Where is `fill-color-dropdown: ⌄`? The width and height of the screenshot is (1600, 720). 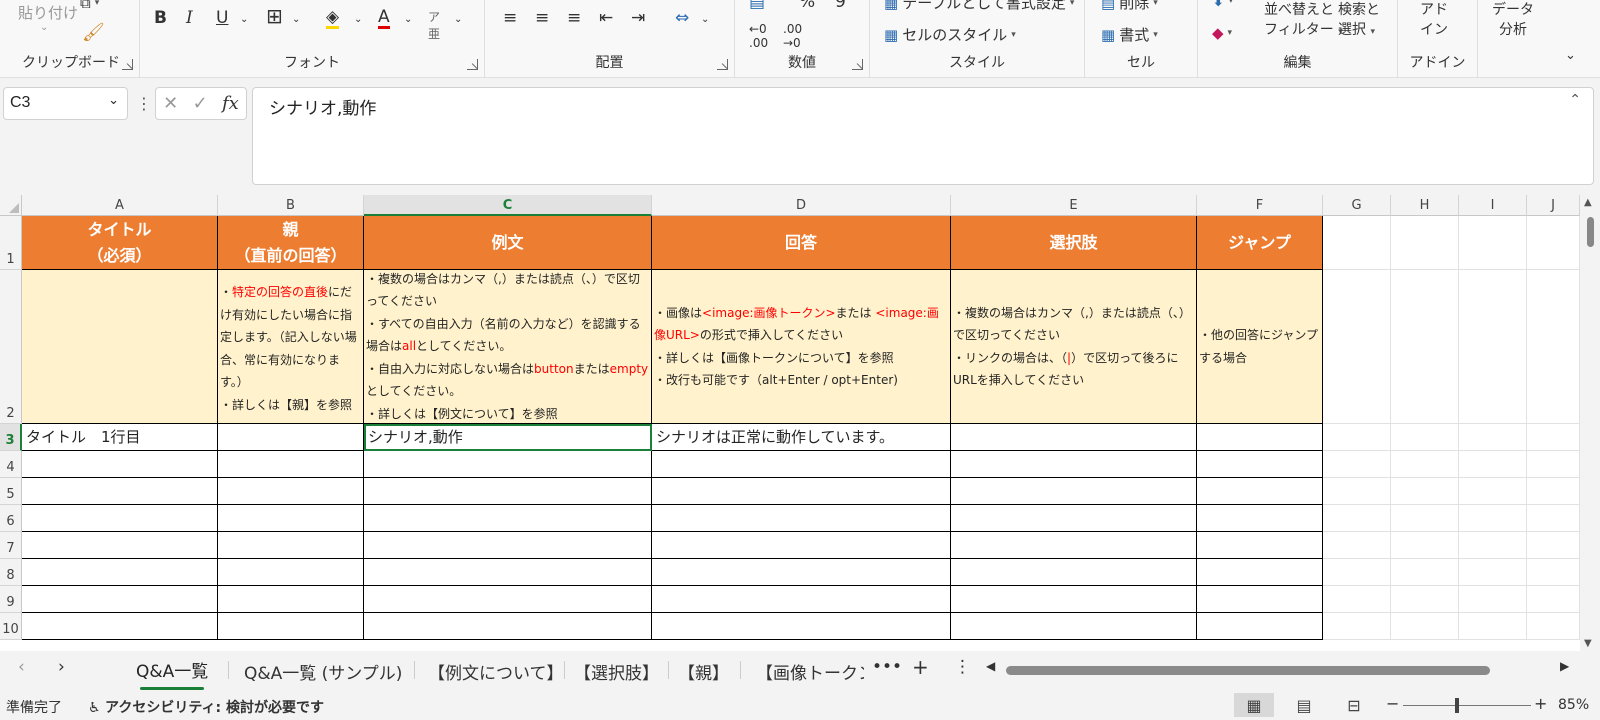
fill-color-dropdown: ⌄ is located at coordinates (358, 19).